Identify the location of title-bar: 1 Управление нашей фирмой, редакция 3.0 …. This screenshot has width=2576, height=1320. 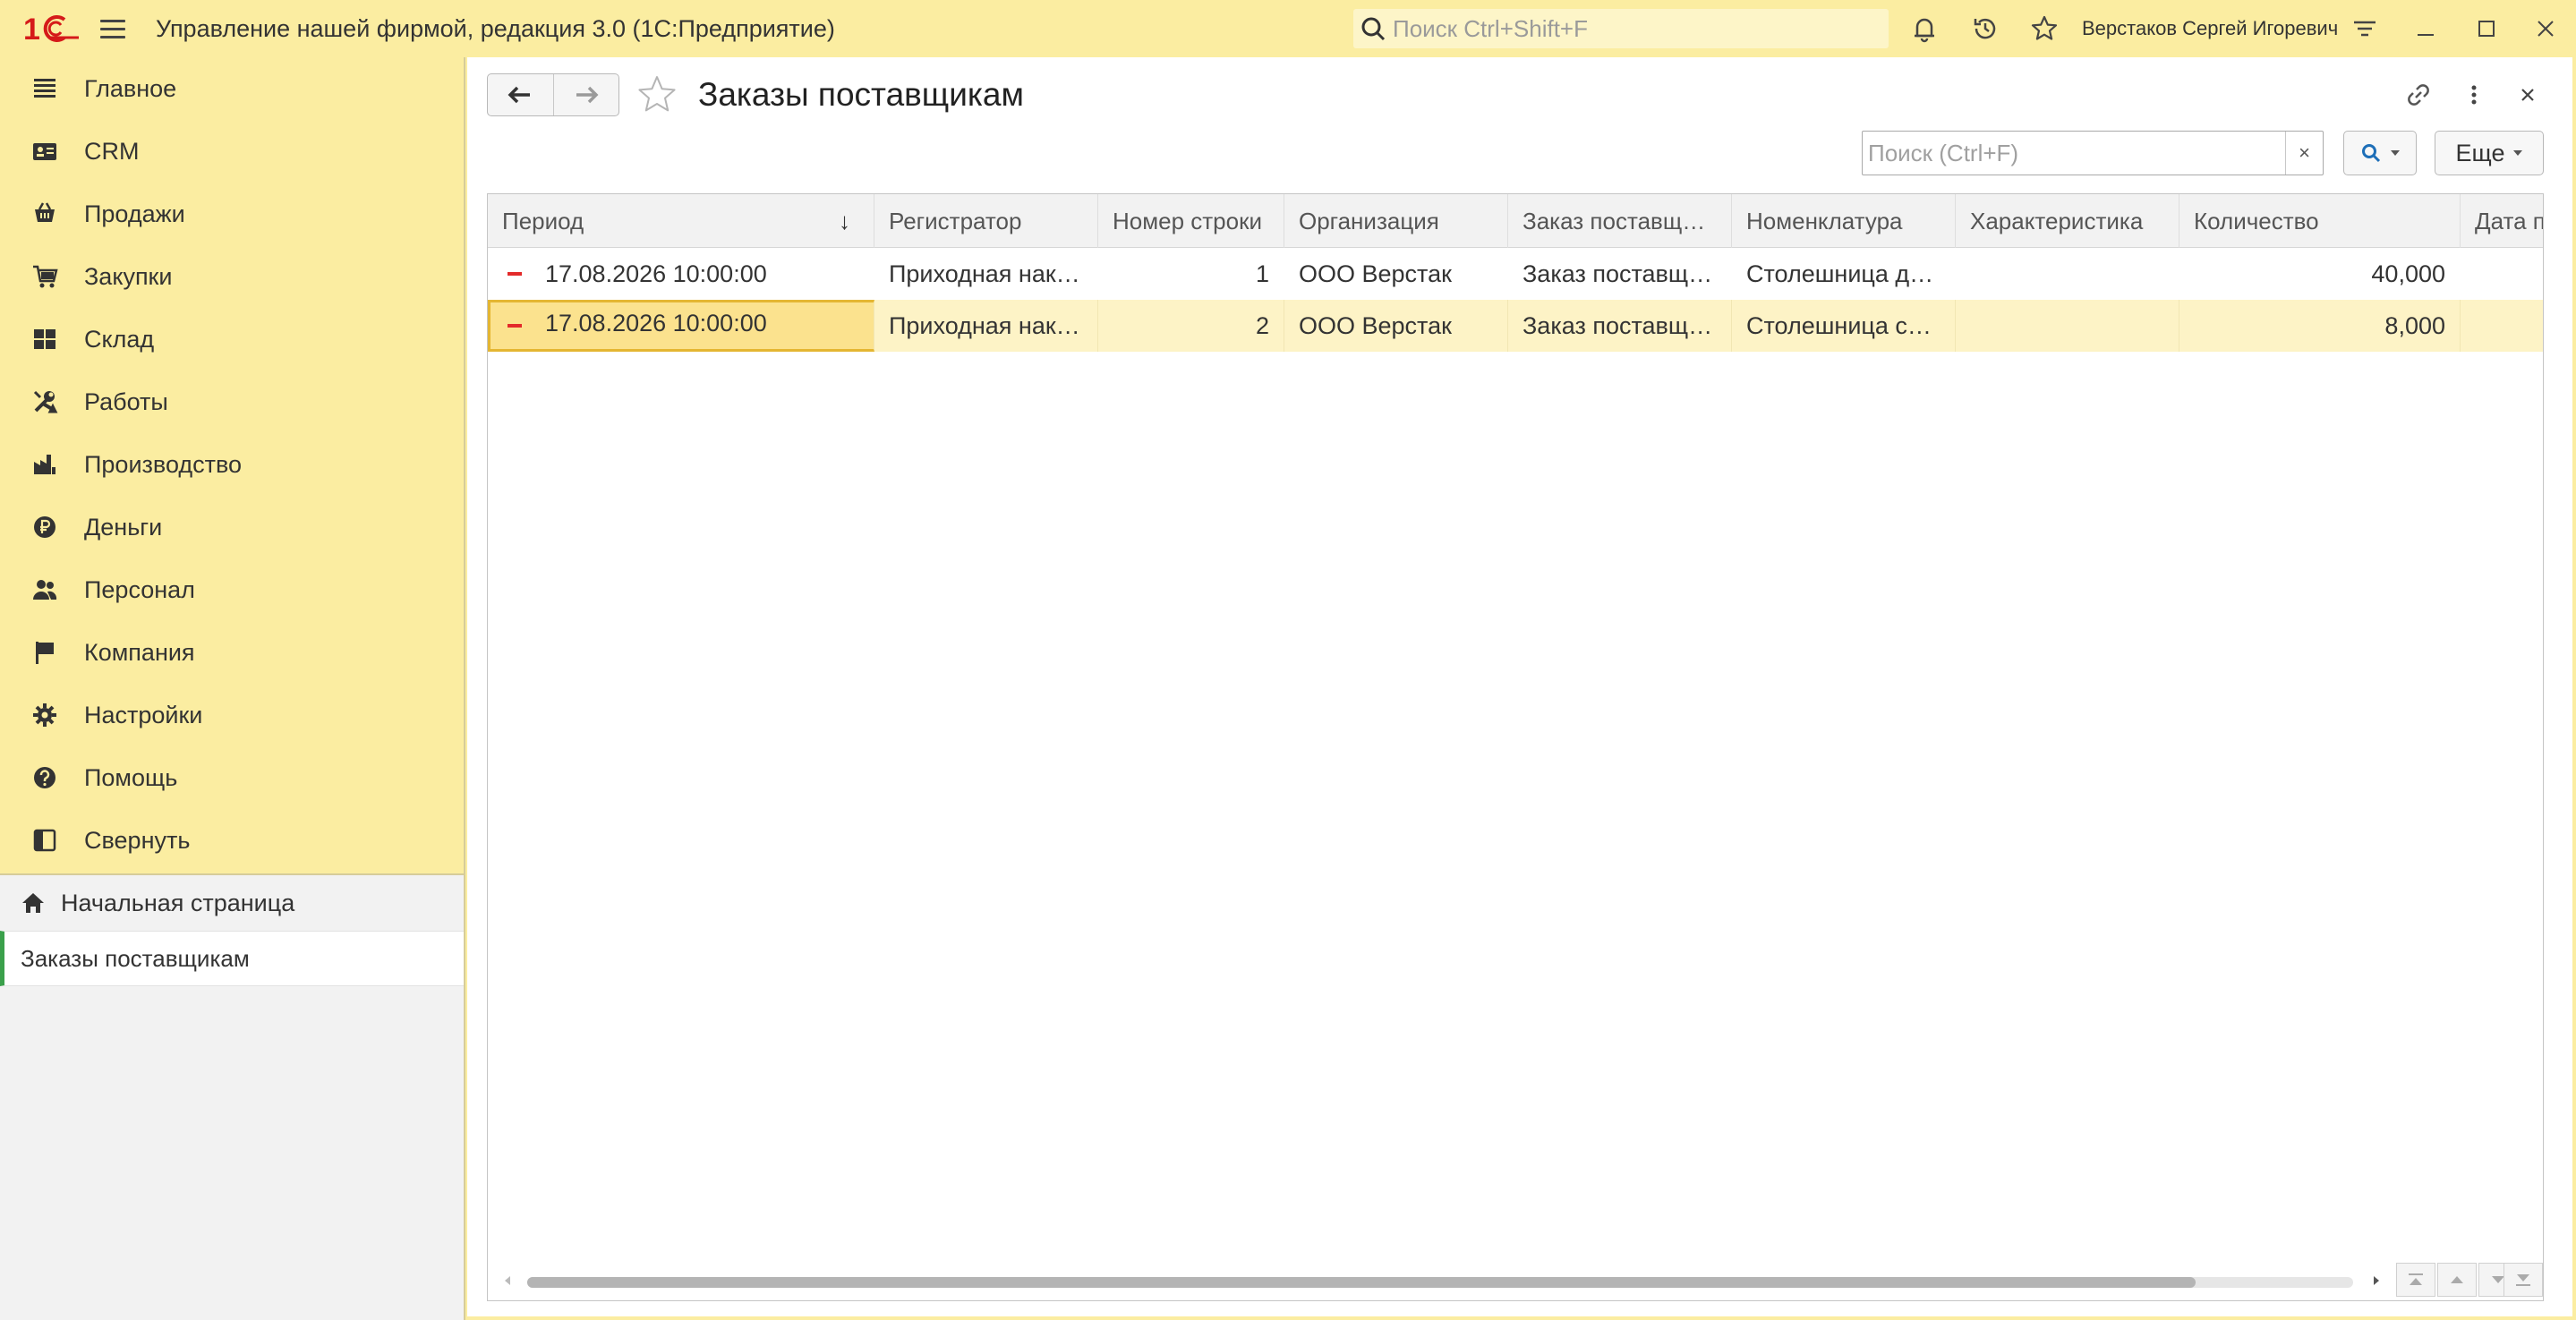
(1288, 28).